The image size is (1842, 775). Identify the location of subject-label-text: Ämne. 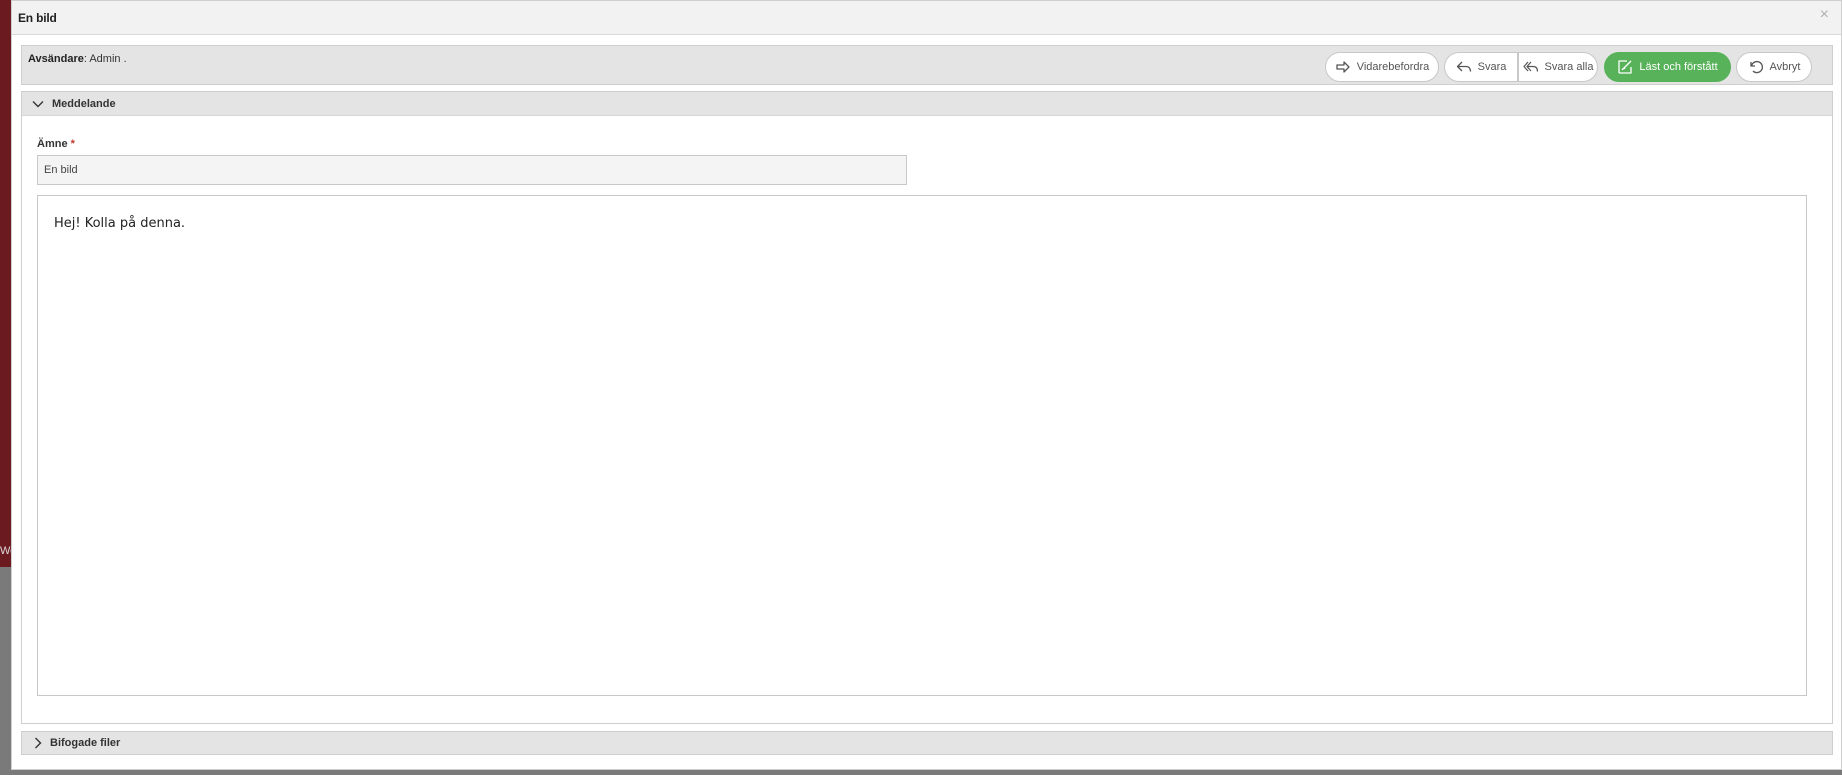
(52, 144).